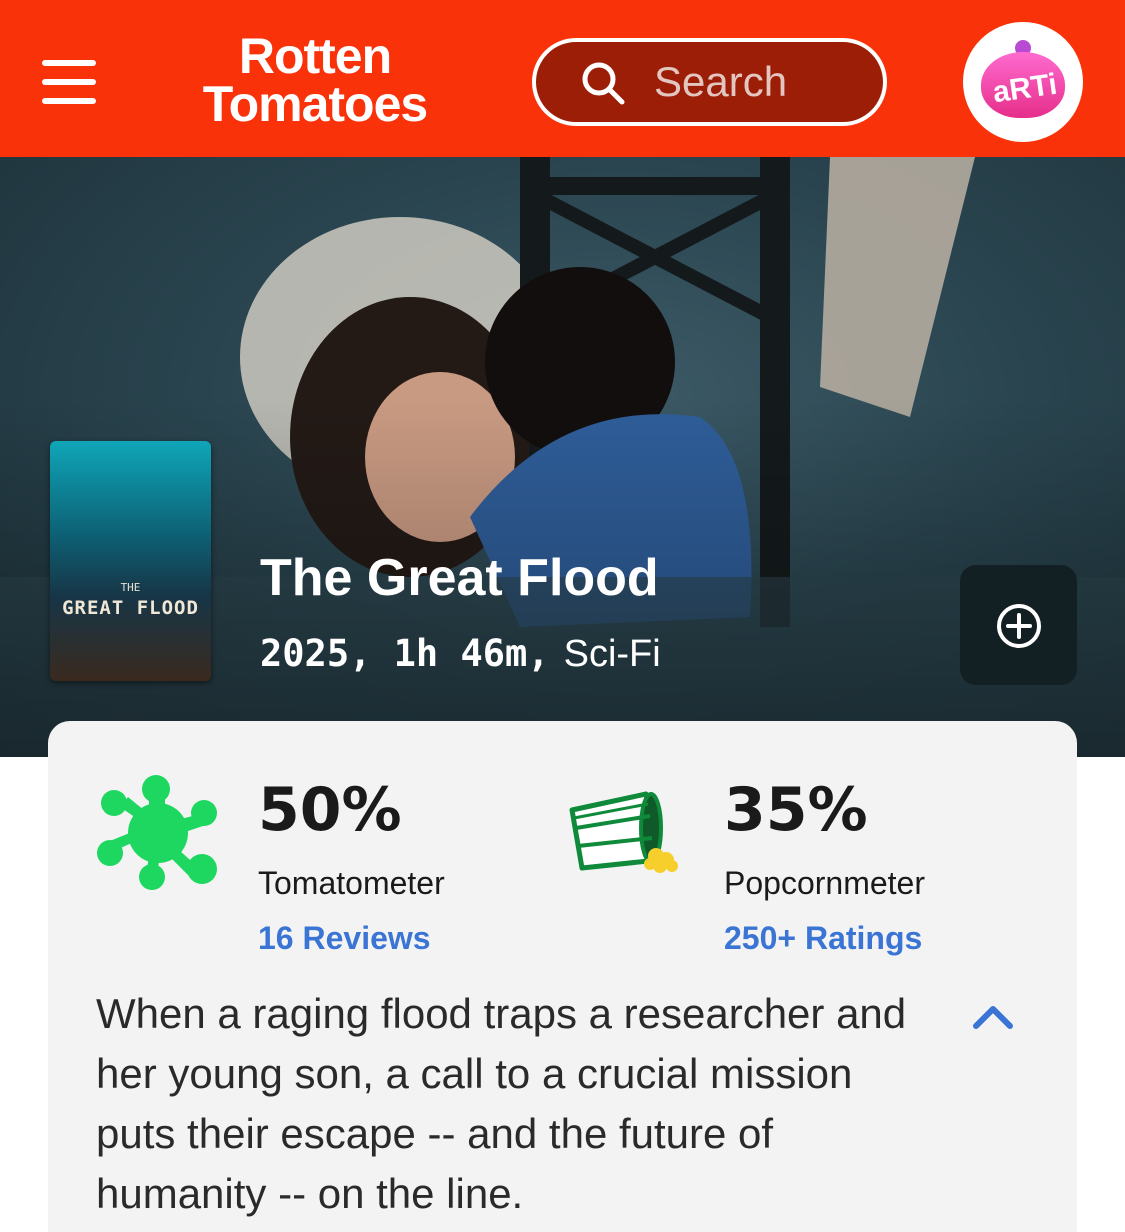  I want to click on poster-title: GREAT FLOOD, so click(130, 608).